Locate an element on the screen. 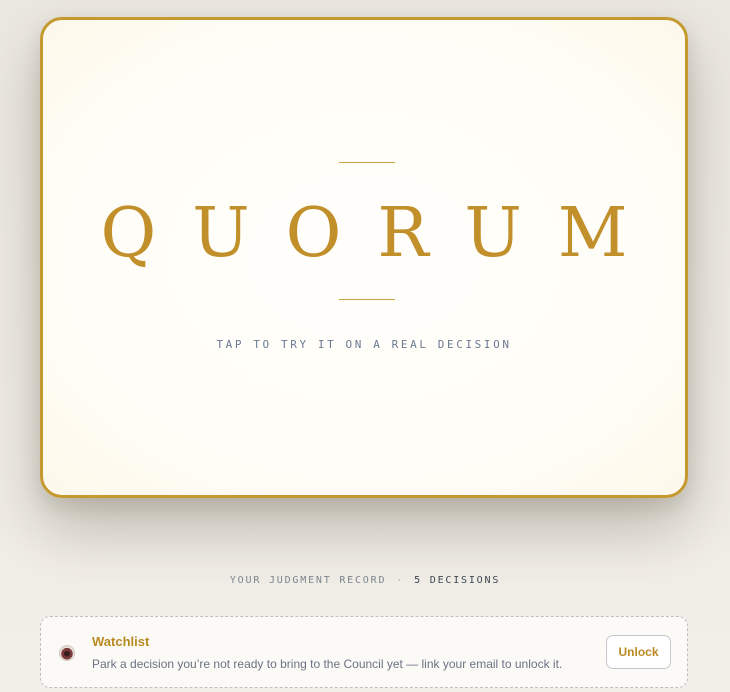 The width and height of the screenshot is (730, 692). bottom-divider is located at coordinates (367, 299).